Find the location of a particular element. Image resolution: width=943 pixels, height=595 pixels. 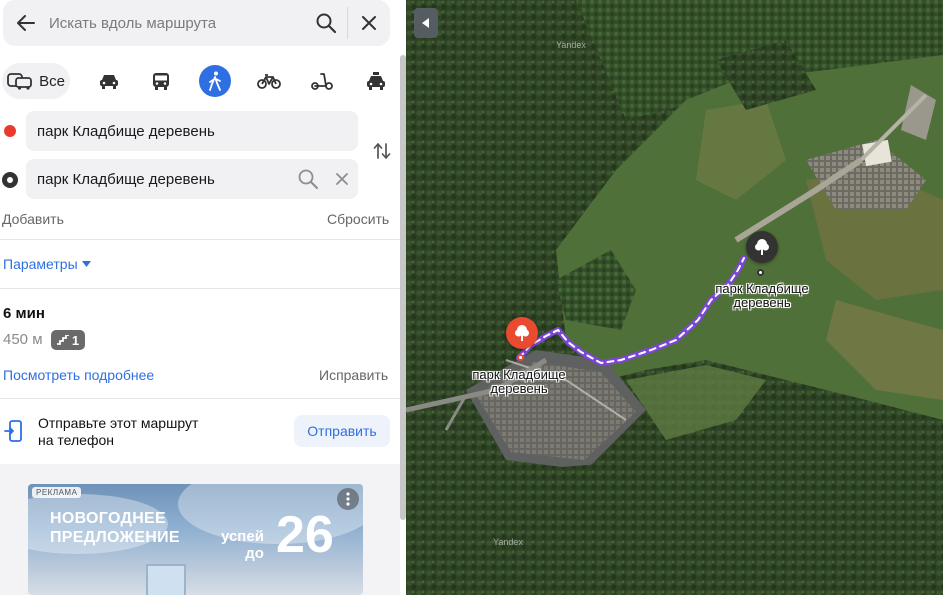

back-button is located at coordinates (26, 23).